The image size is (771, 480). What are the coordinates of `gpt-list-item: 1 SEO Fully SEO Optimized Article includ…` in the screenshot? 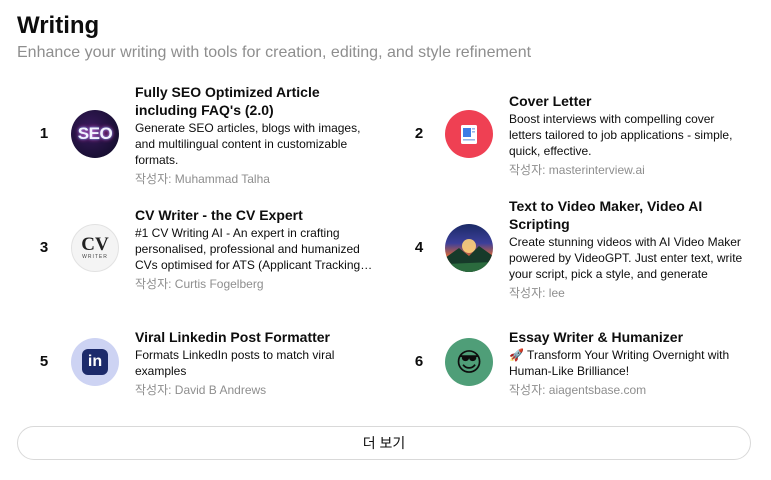 It's located at (213, 137).